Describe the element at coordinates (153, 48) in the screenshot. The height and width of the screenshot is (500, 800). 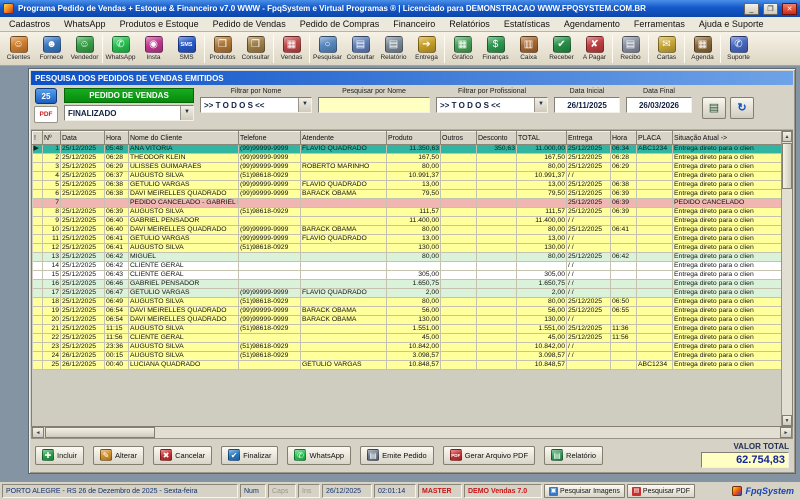
I see `toolbar-instagram: ◉ Insta` at that location.